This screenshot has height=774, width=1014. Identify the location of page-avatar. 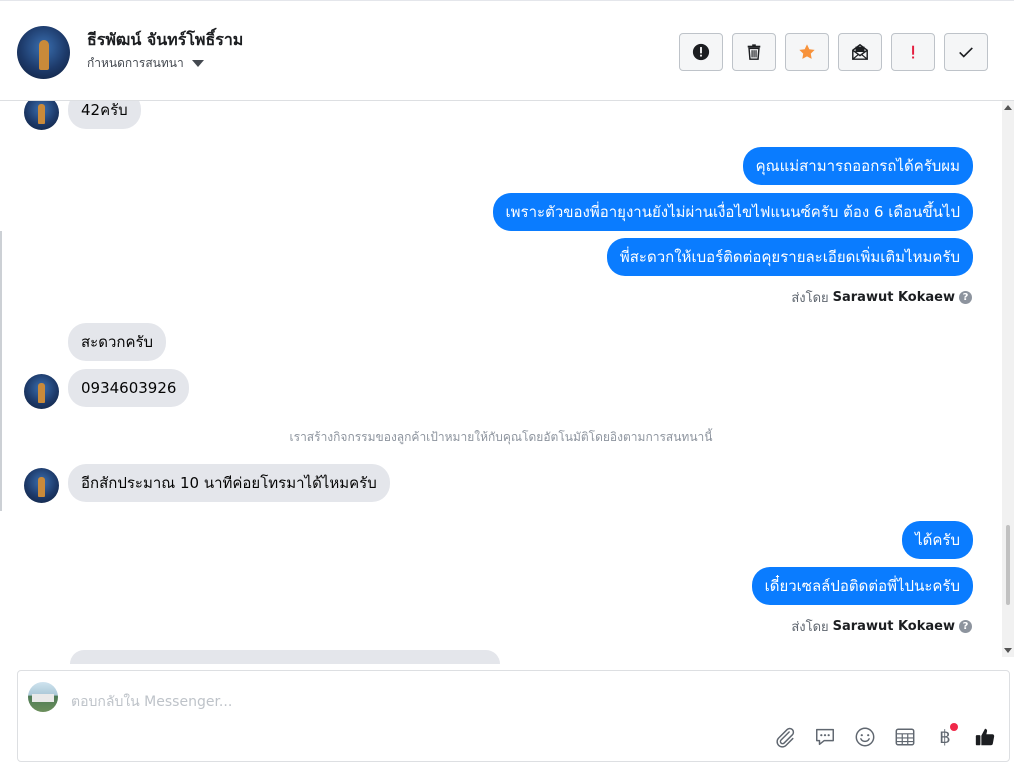
(43, 697).